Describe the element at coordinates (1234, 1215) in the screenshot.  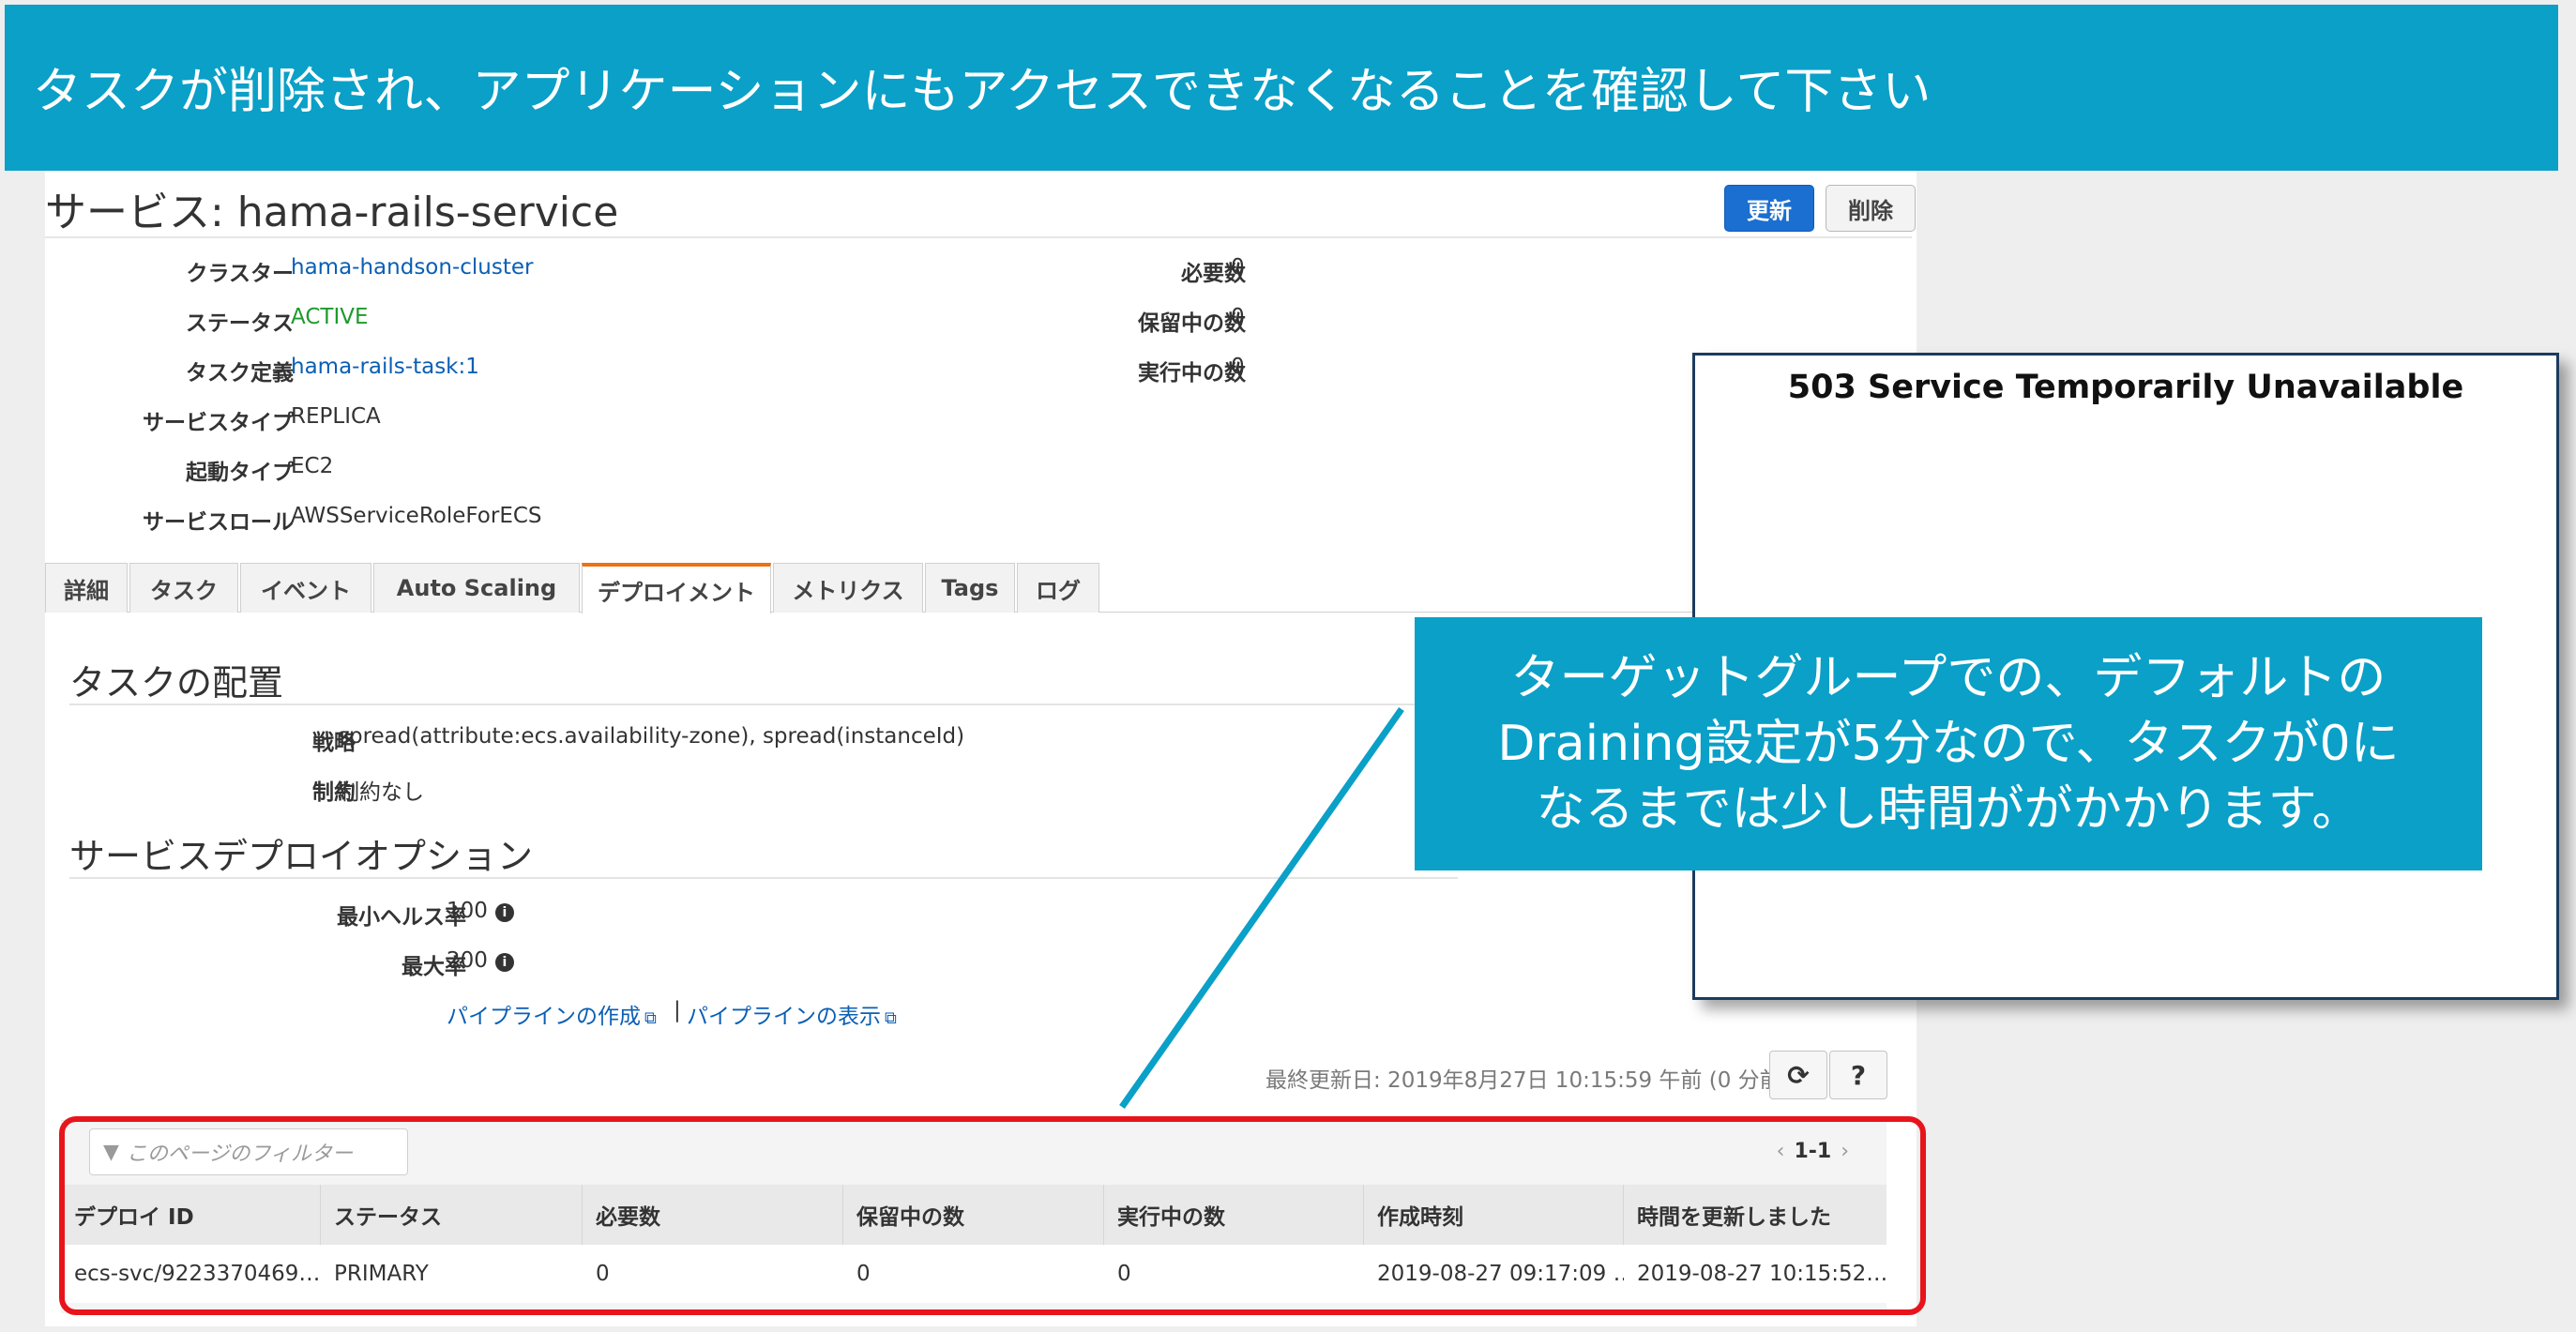
I see `column-header-running: 実行中の数` at that location.